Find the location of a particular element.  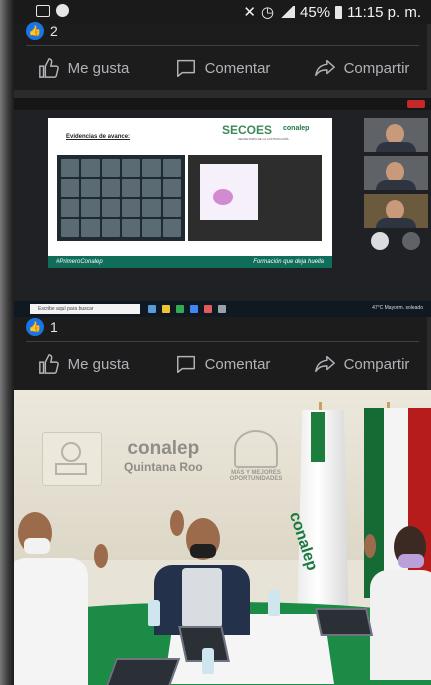

taskbar-weather: 47°C Mayorm. soleado is located at coordinates (397, 308).